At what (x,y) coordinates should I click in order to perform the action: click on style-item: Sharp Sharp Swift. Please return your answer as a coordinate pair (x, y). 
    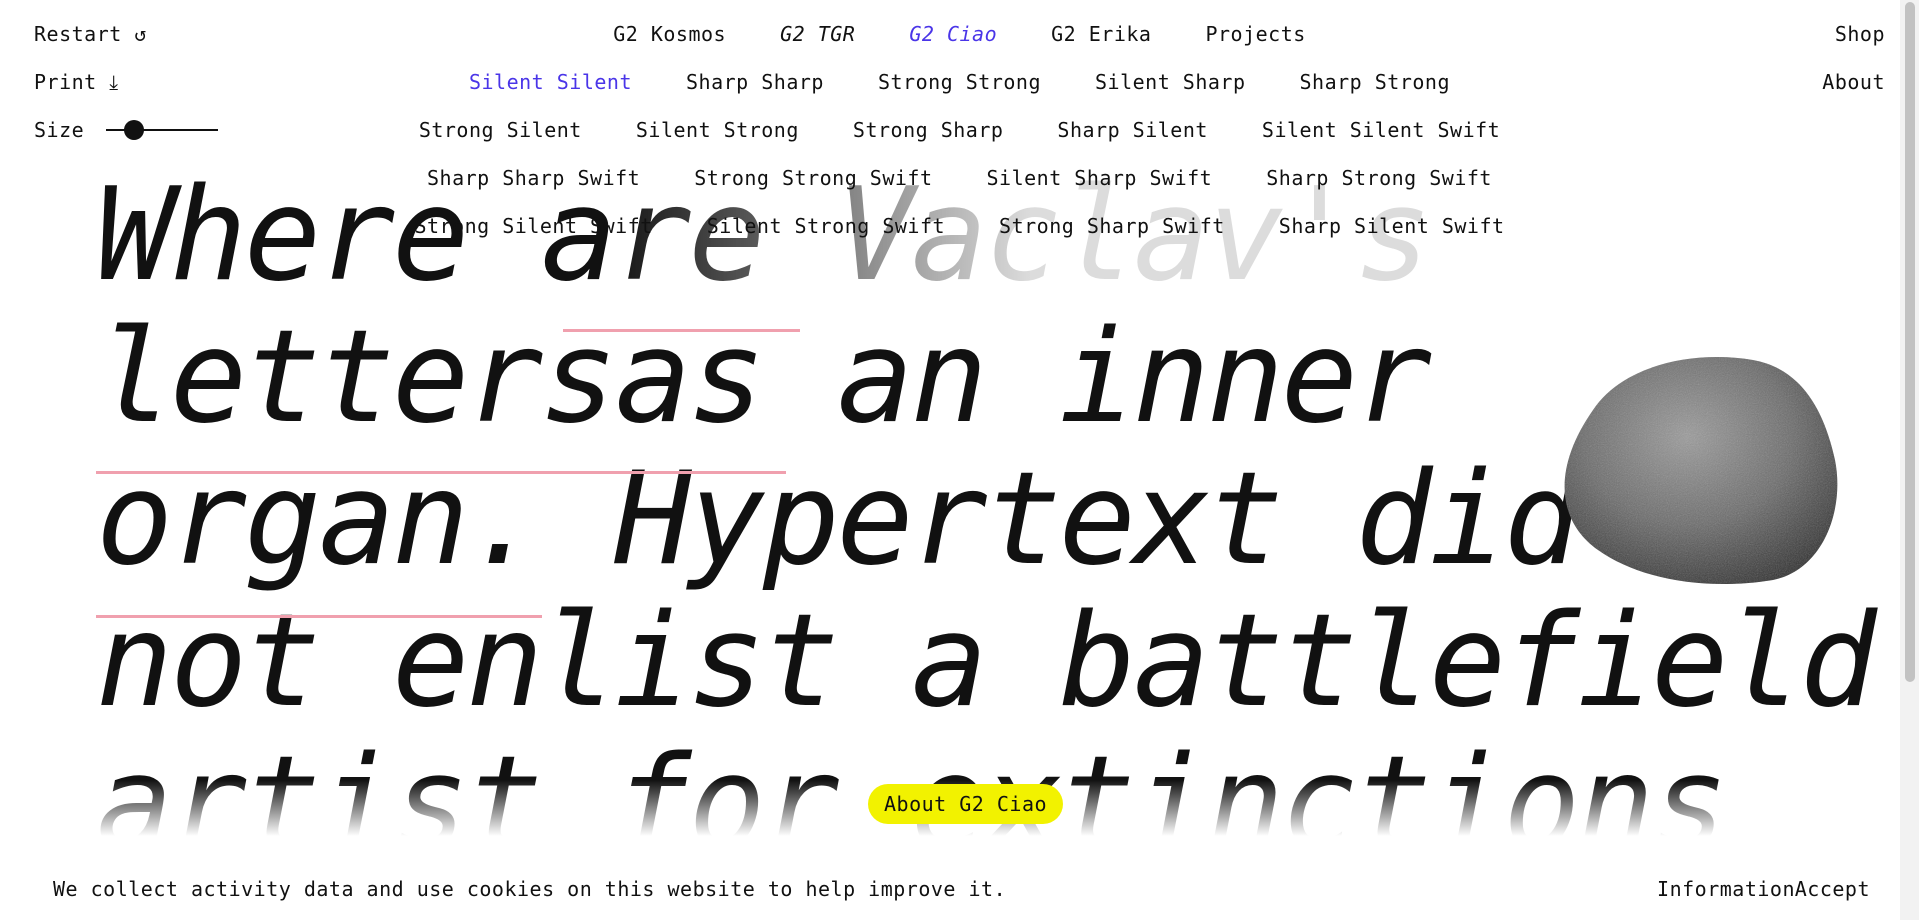
    Looking at the image, I should click on (533, 178).